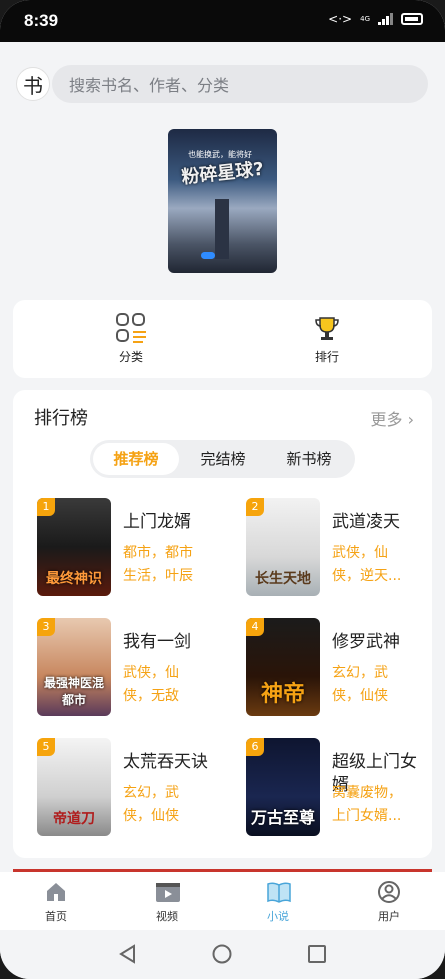 Image resolution: width=445 pixels, height=979 pixels. What do you see at coordinates (74, 787) in the screenshot?
I see `book-cover: 帝道刀 5` at bounding box center [74, 787].